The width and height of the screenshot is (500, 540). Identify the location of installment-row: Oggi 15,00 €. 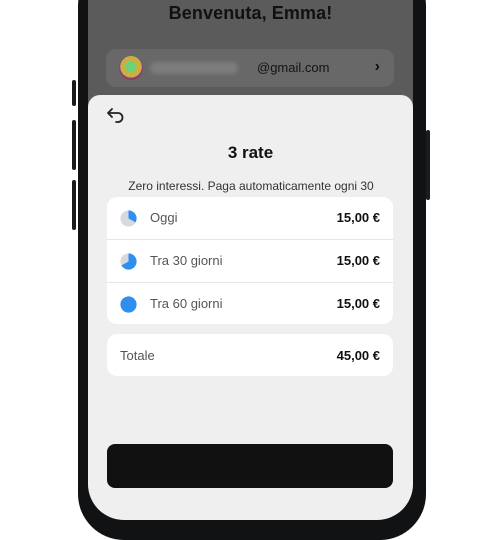
(250, 218).